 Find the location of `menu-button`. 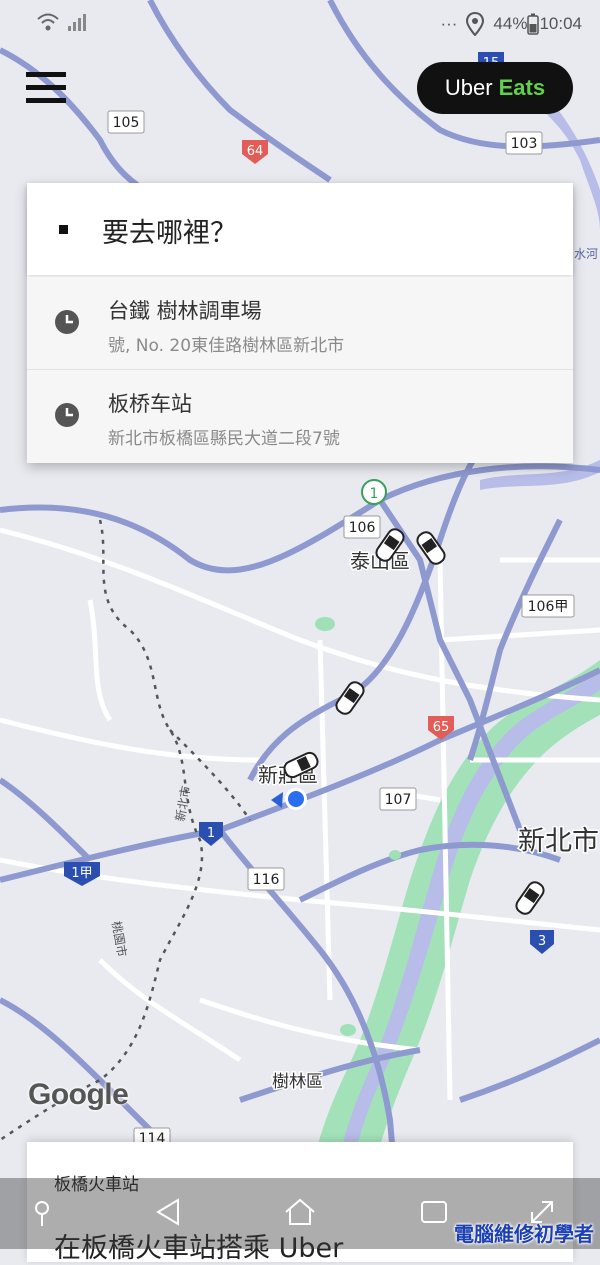

menu-button is located at coordinates (47, 88).